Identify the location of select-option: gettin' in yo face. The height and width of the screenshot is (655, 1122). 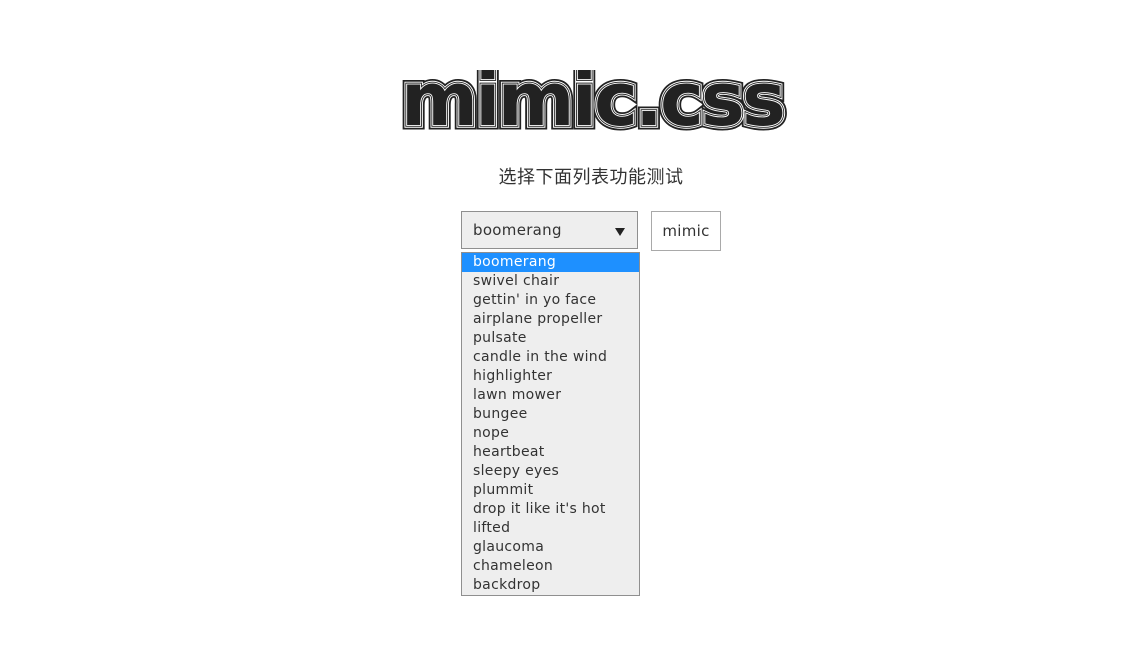
(550, 300).